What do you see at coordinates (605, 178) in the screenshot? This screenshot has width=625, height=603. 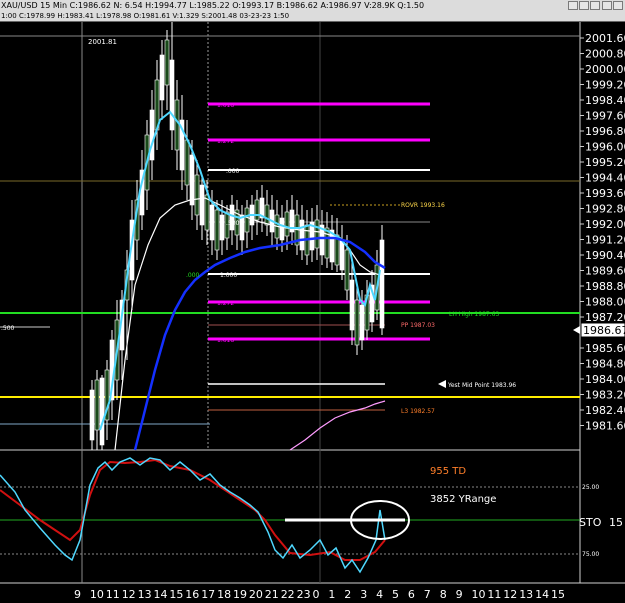 I see `price-tick-label: 1994.40` at bounding box center [605, 178].